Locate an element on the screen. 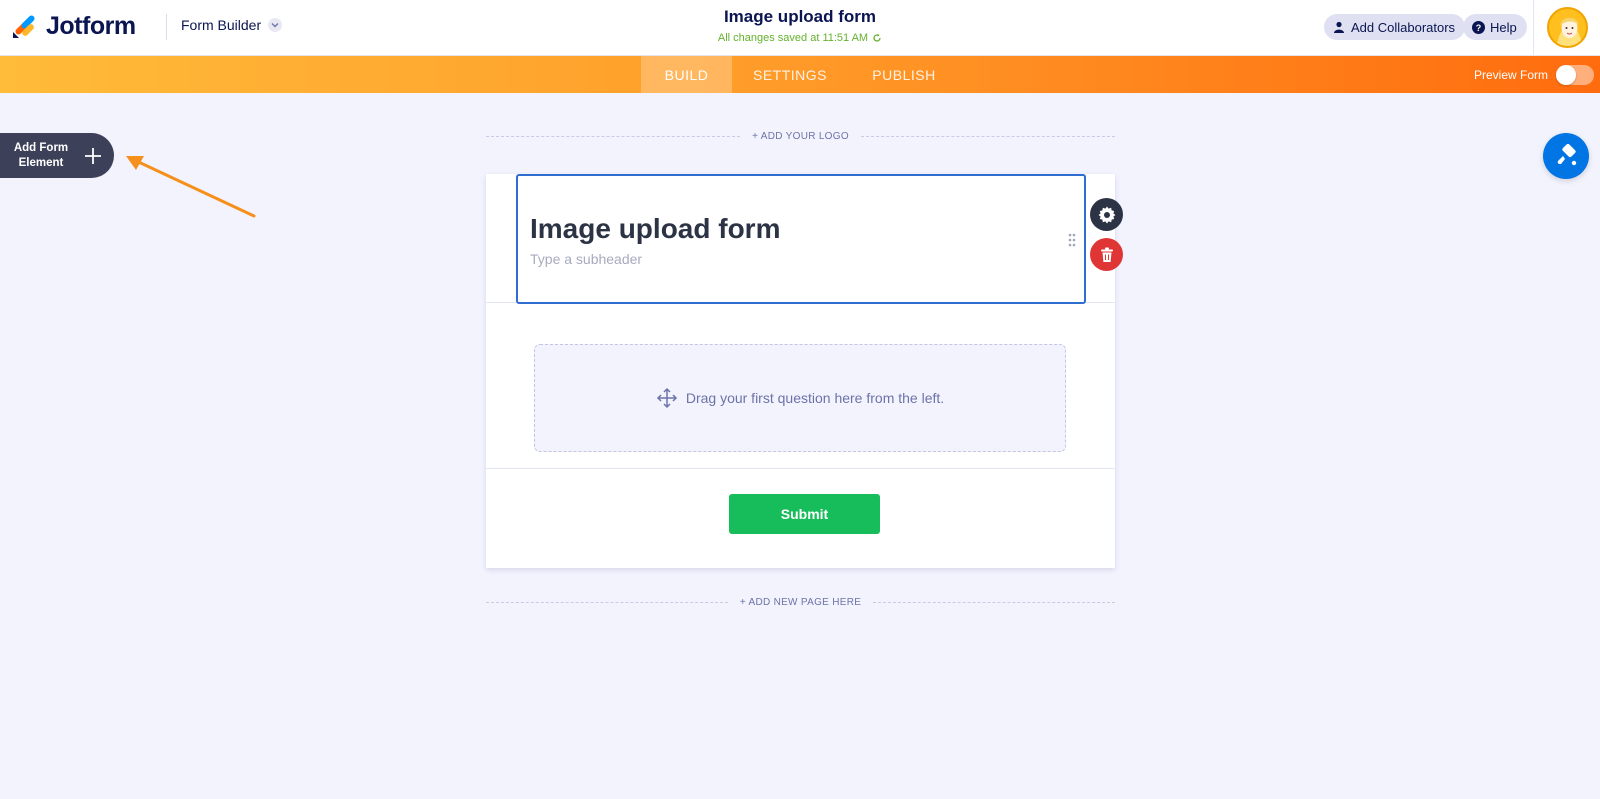 The height and width of the screenshot is (799, 1600). toggle-knob is located at coordinates (1566, 75).